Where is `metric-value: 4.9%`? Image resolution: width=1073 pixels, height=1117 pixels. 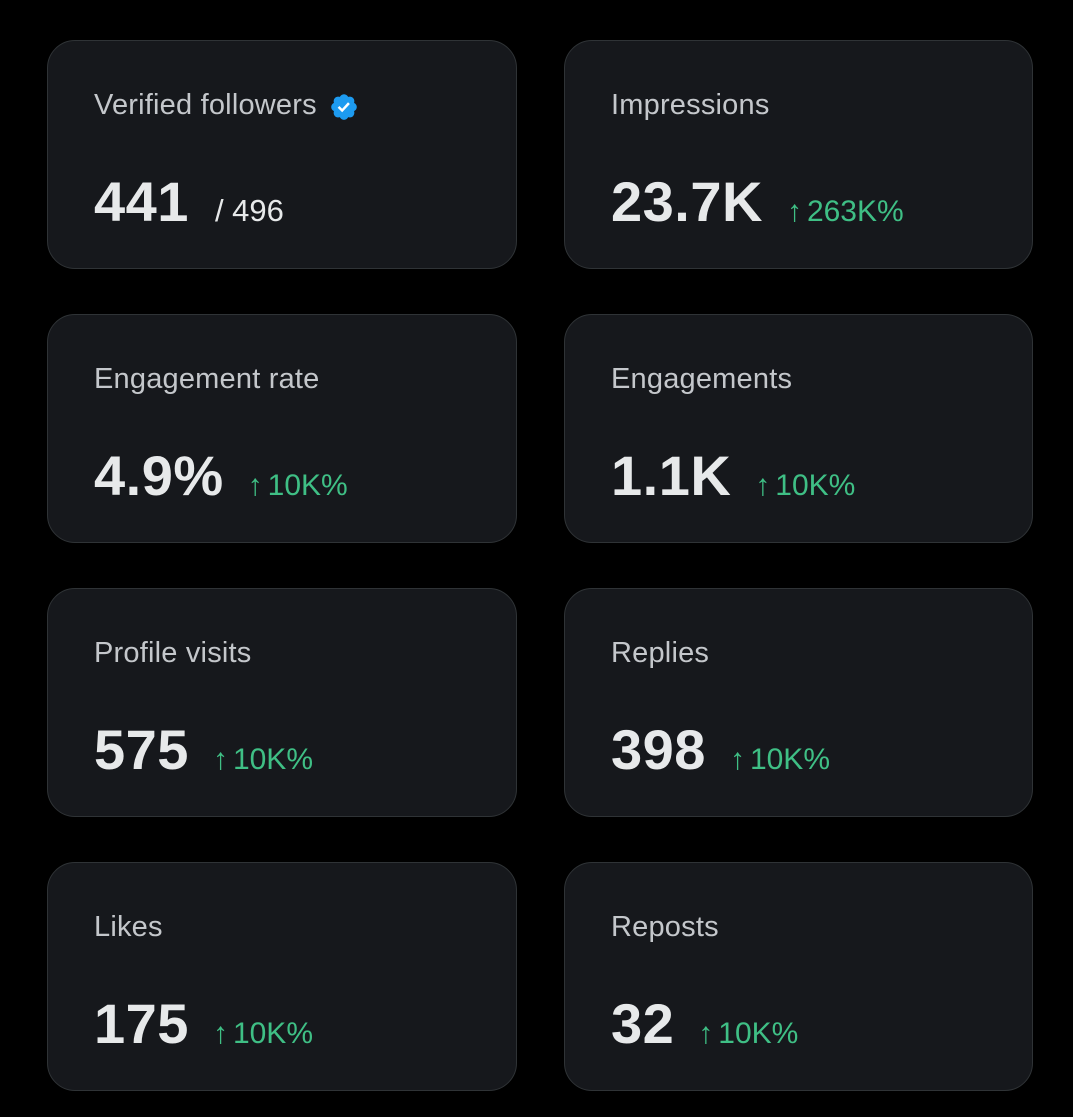
metric-value: 4.9% is located at coordinates (159, 475).